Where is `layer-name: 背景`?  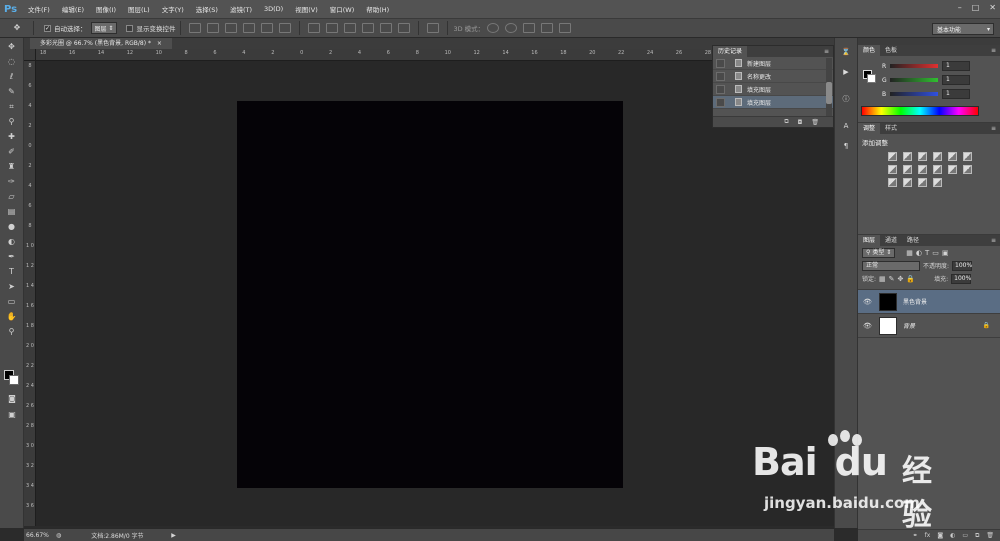
layer-name: 背景 is located at coordinates (909, 325).